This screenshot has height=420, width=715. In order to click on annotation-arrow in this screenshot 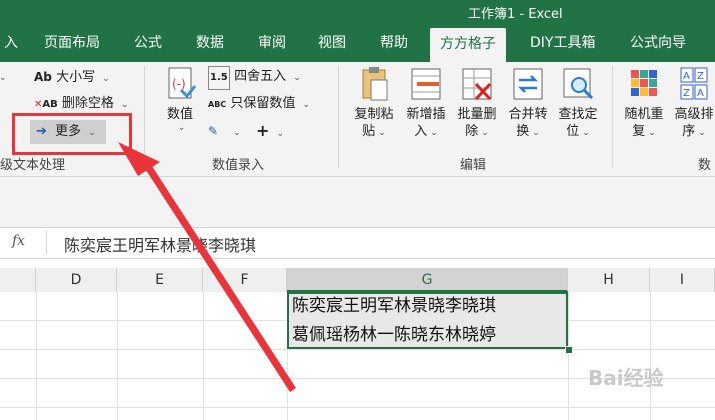, I will do `click(207, 267)`.